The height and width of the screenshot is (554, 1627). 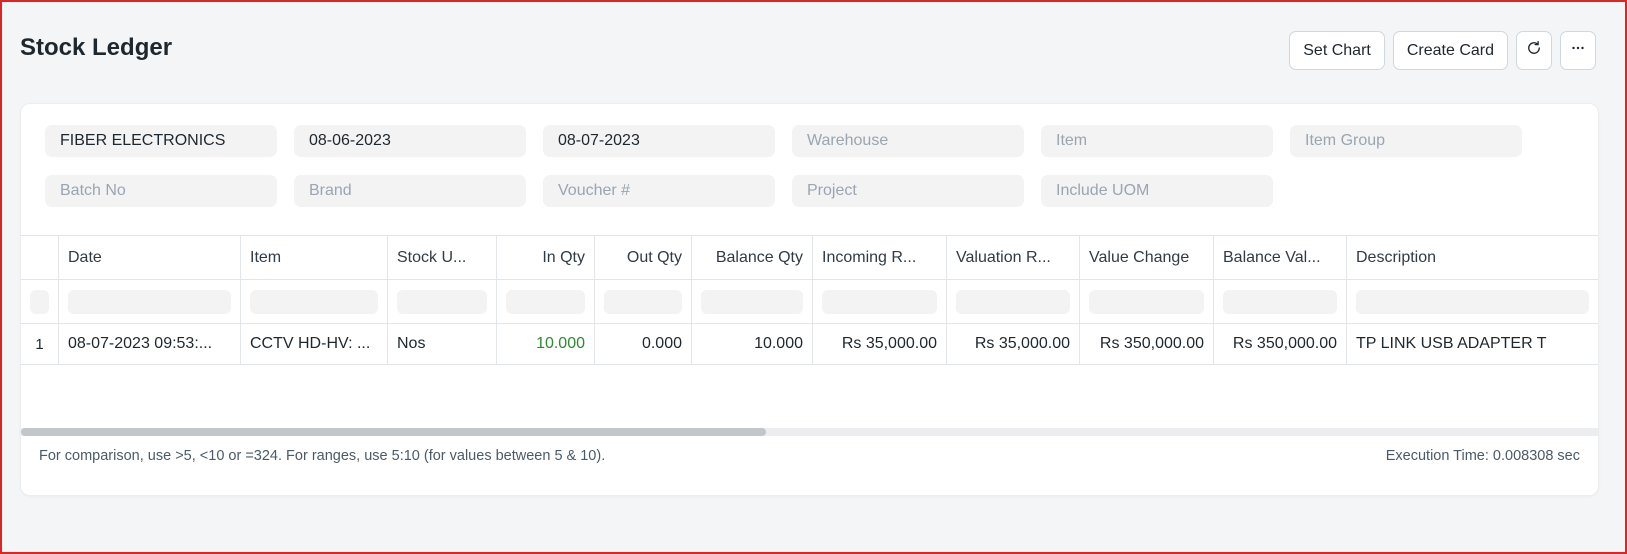 What do you see at coordinates (643, 344) in the screenshot?
I see `cell-out-qty: 0.000` at bounding box center [643, 344].